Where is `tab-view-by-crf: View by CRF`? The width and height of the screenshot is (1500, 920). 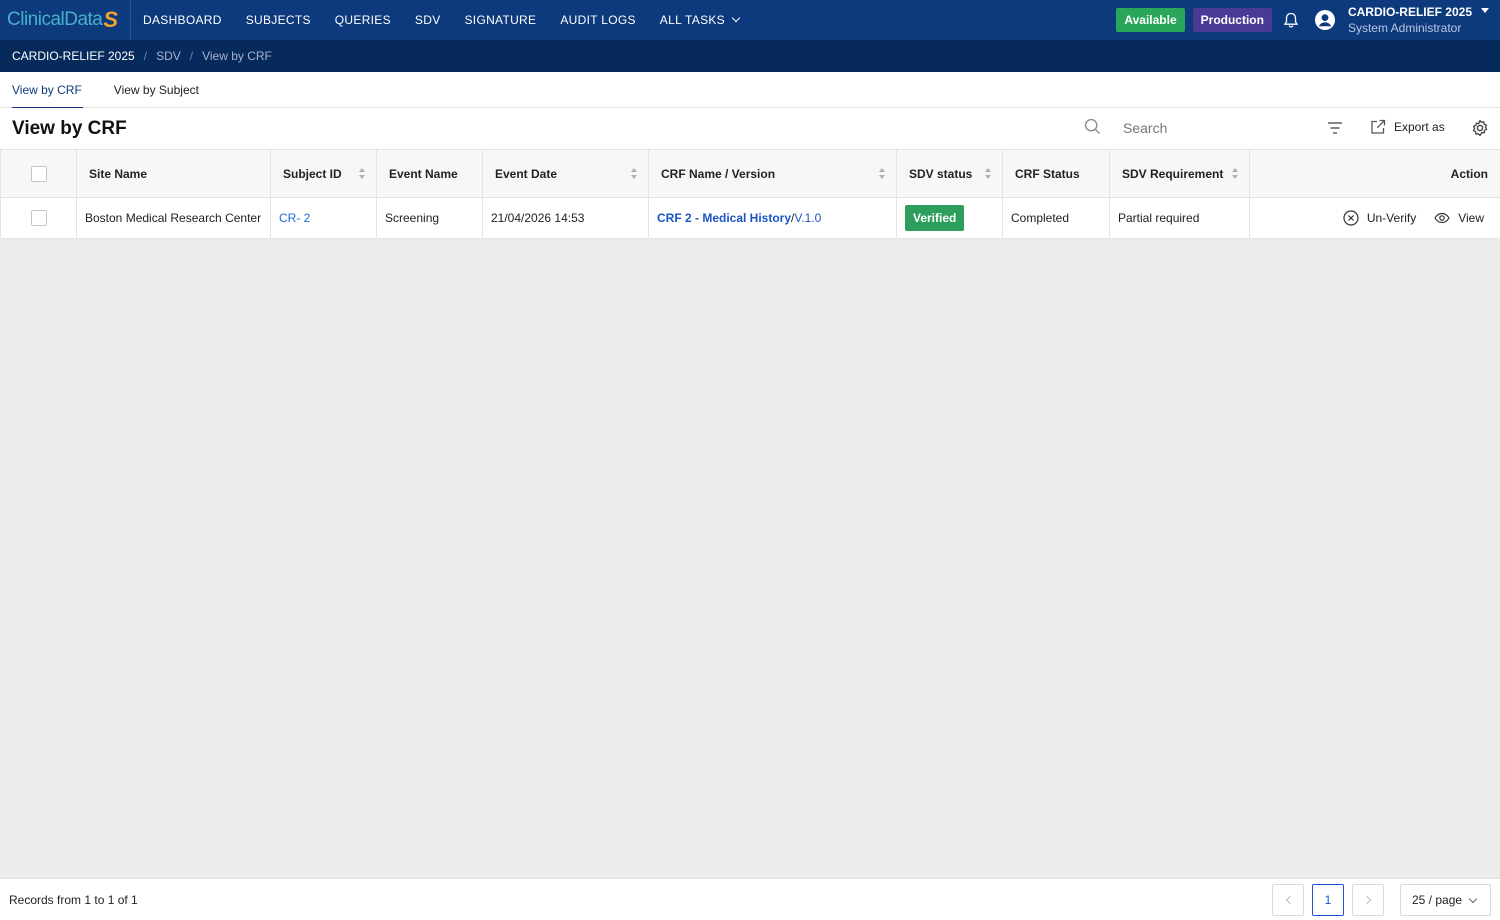 tab-view-by-crf: View by CRF is located at coordinates (47, 90).